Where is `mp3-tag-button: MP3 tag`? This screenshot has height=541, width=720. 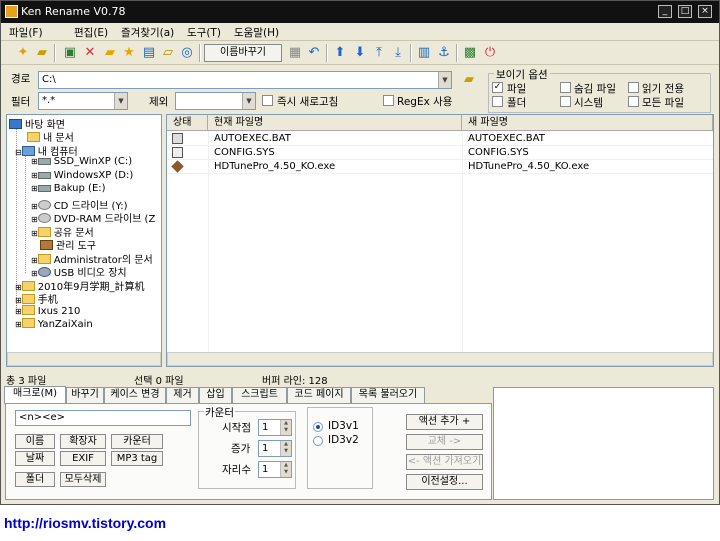
mp3-tag-button: MP3 tag is located at coordinates (137, 458).